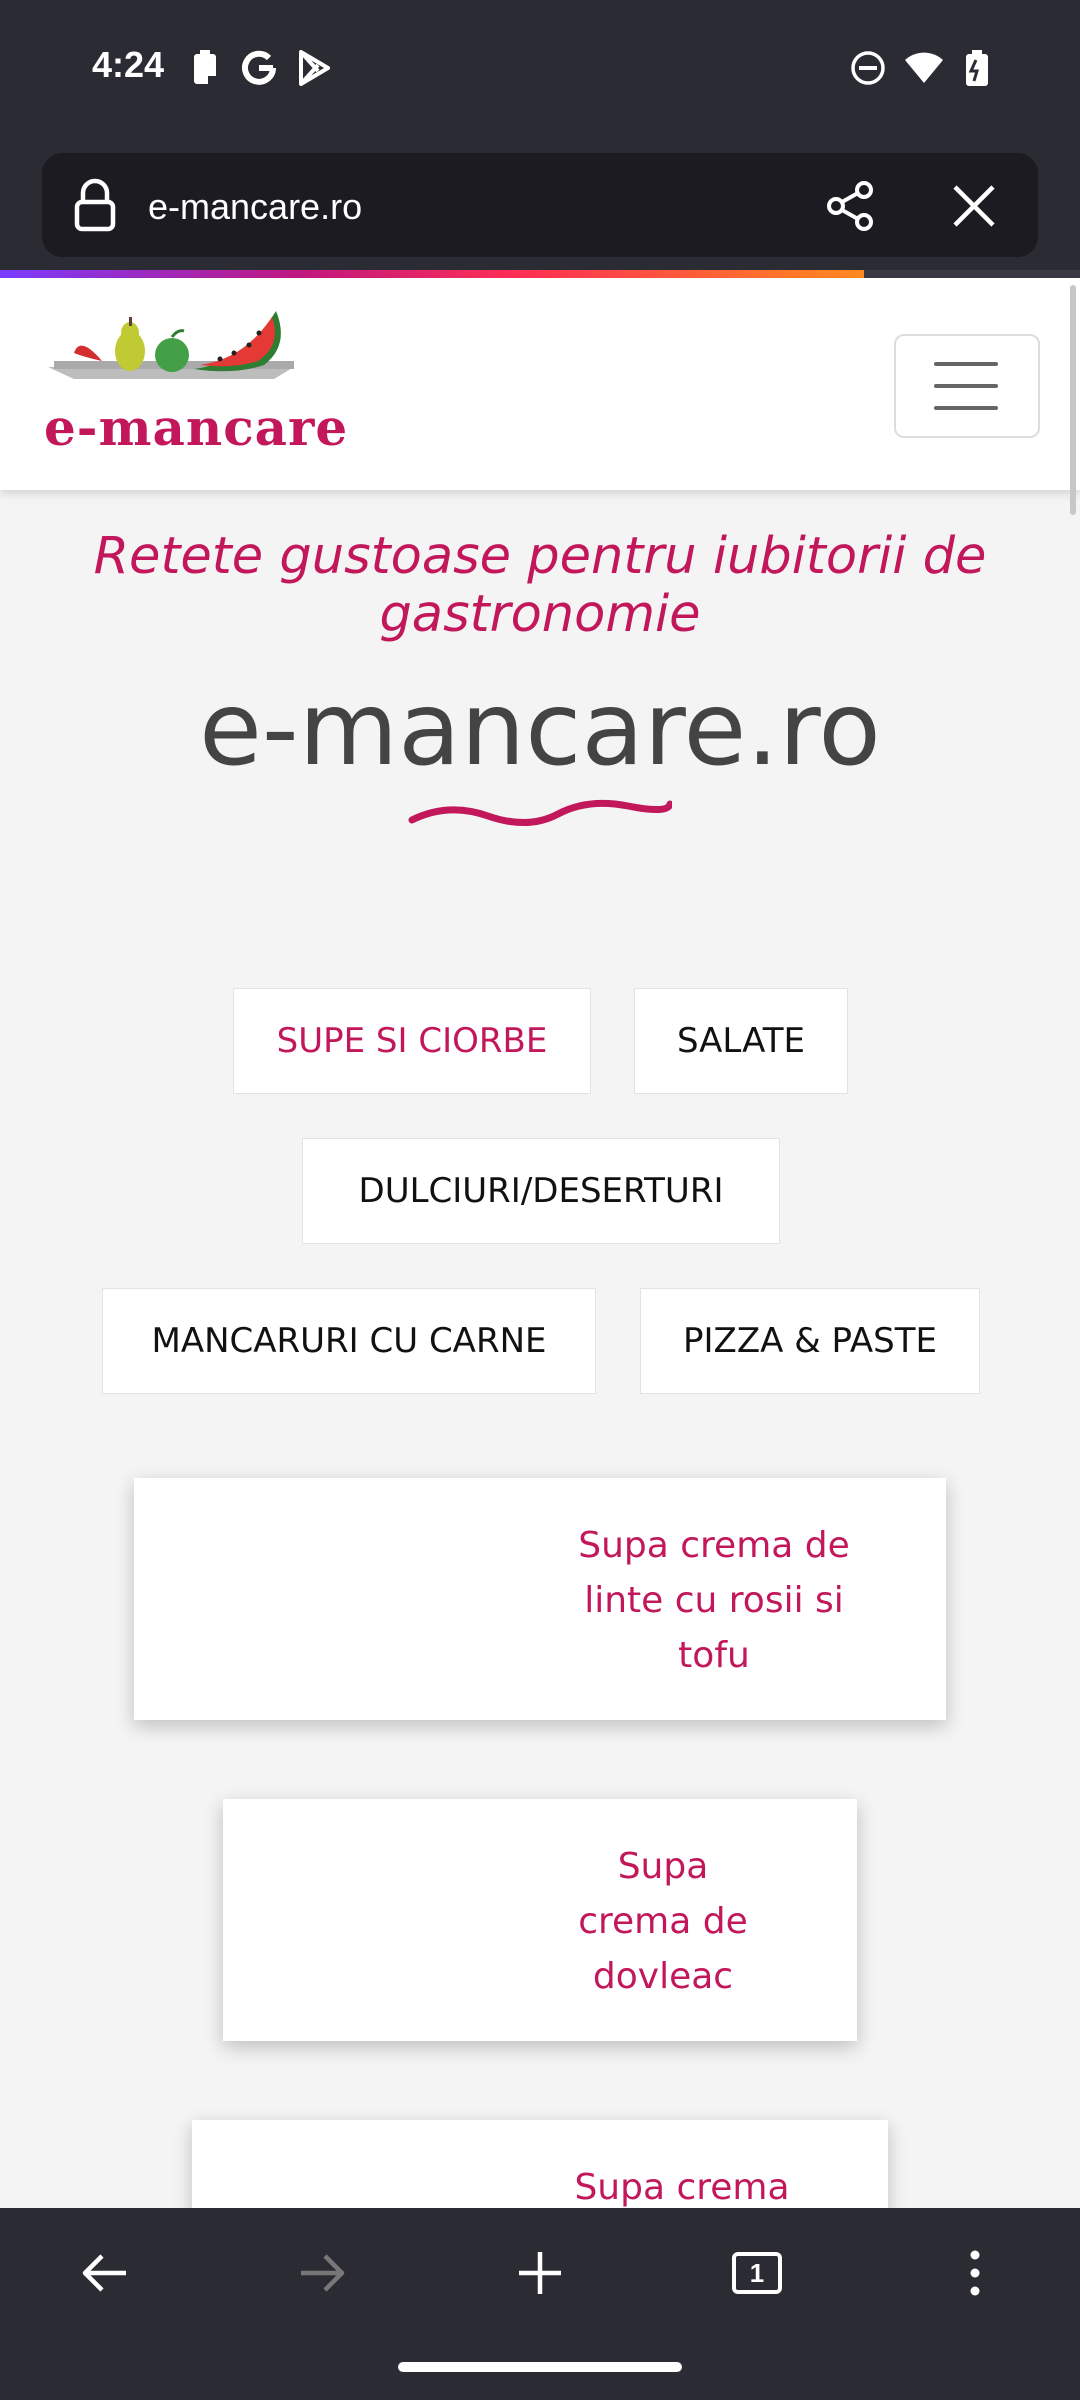 This screenshot has height=2400, width=1080. What do you see at coordinates (974, 206) in the screenshot?
I see `close-icon` at bounding box center [974, 206].